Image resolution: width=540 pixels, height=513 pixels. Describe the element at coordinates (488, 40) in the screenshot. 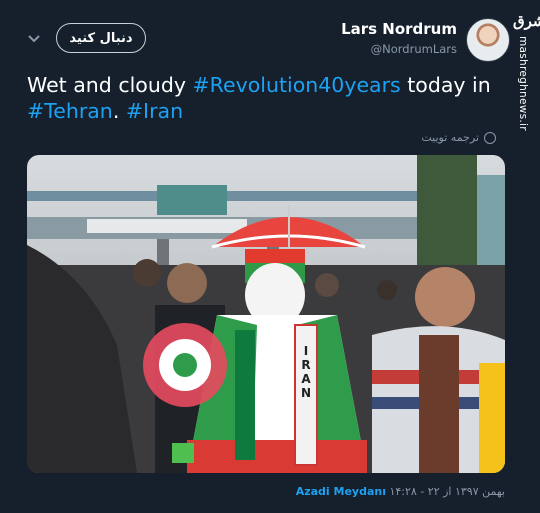

I see `avatar` at that location.